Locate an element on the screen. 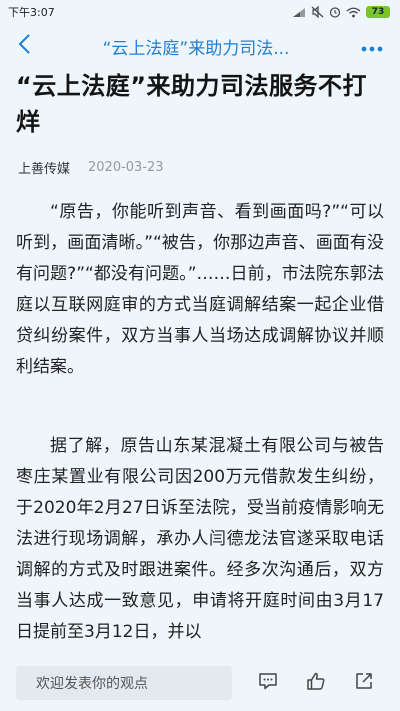 The height and width of the screenshot is (711, 400). article-meta: 上善传媒 2020-03-23 is located at coordinates (200, 167).